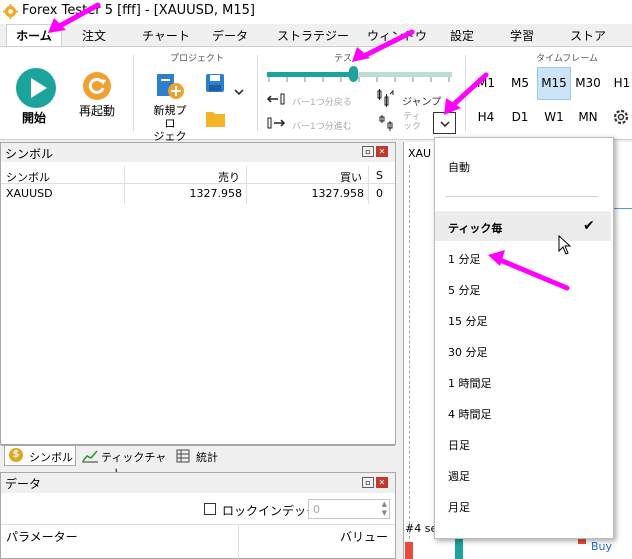  I want to click on column-header-value: バリュー, so click(364, 536).